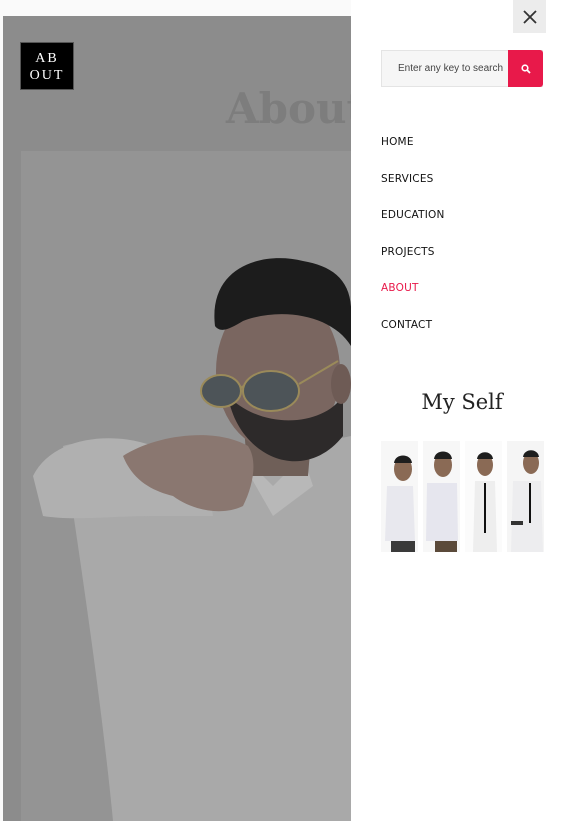  What do you see at coordinates (444, 68) in the screenshot?
I see `search-input` at bounding box center [444, 68].